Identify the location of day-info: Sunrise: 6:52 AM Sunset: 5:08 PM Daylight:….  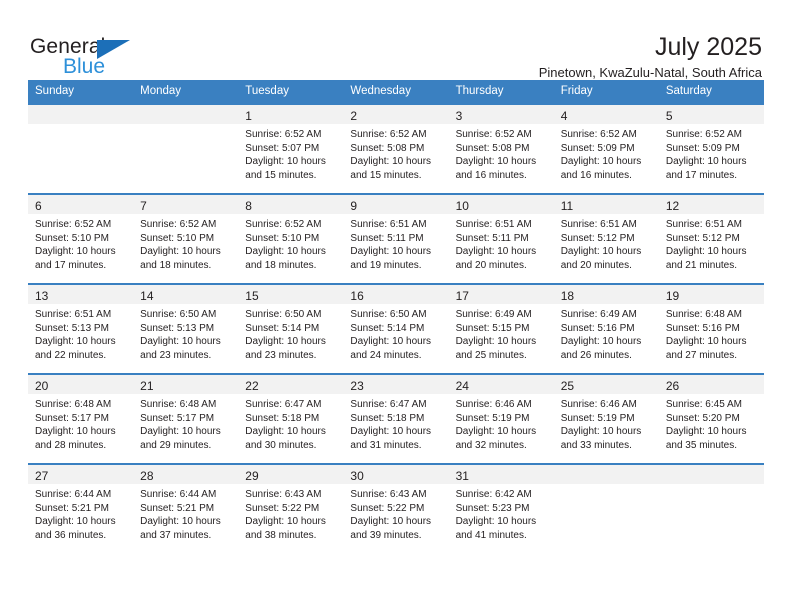
(501, 153).